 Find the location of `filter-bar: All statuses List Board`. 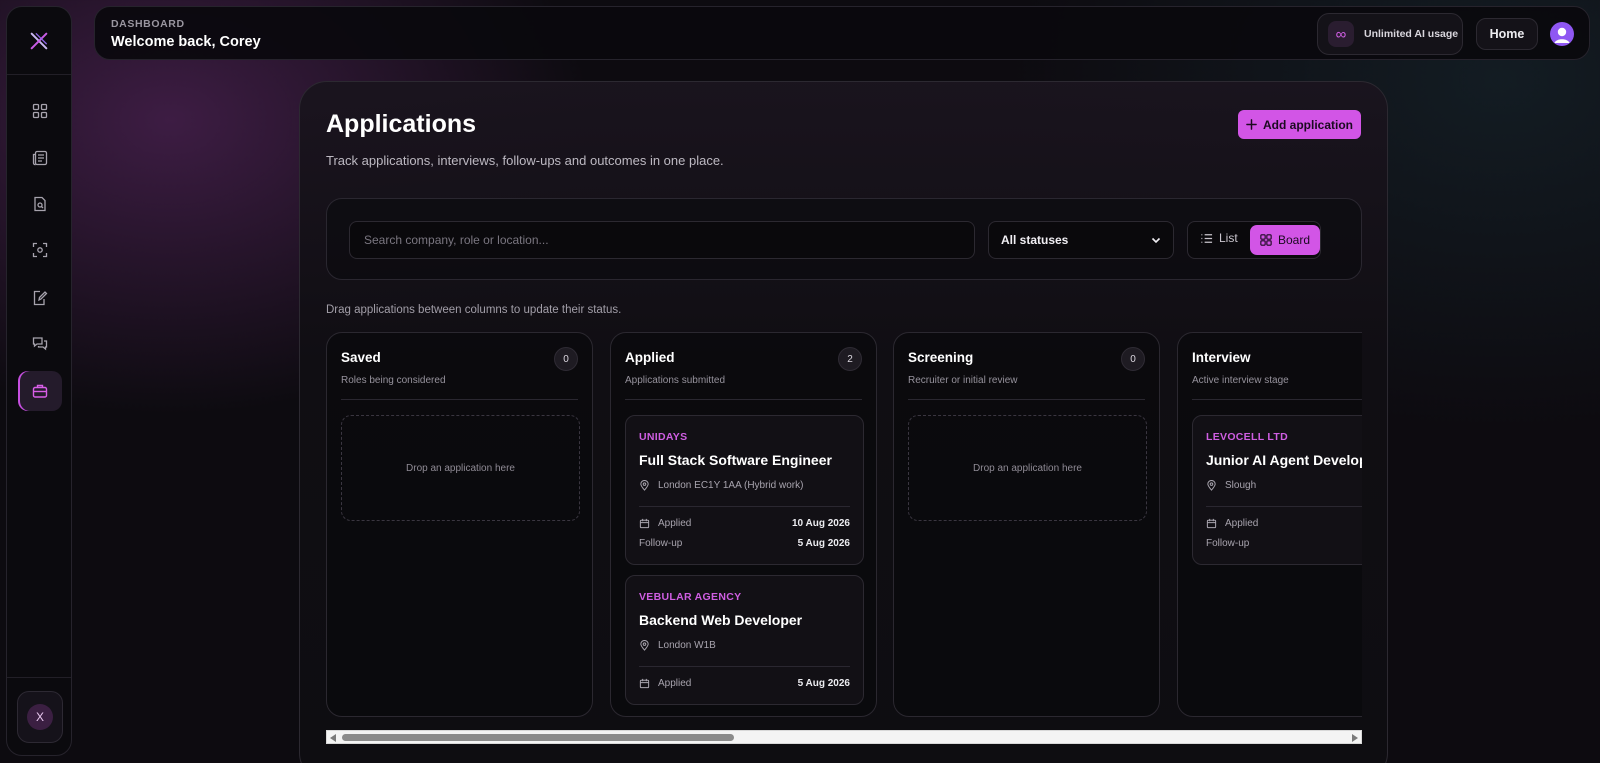

filter-bar: All statuses List Board is located at coordinates (844, 239).